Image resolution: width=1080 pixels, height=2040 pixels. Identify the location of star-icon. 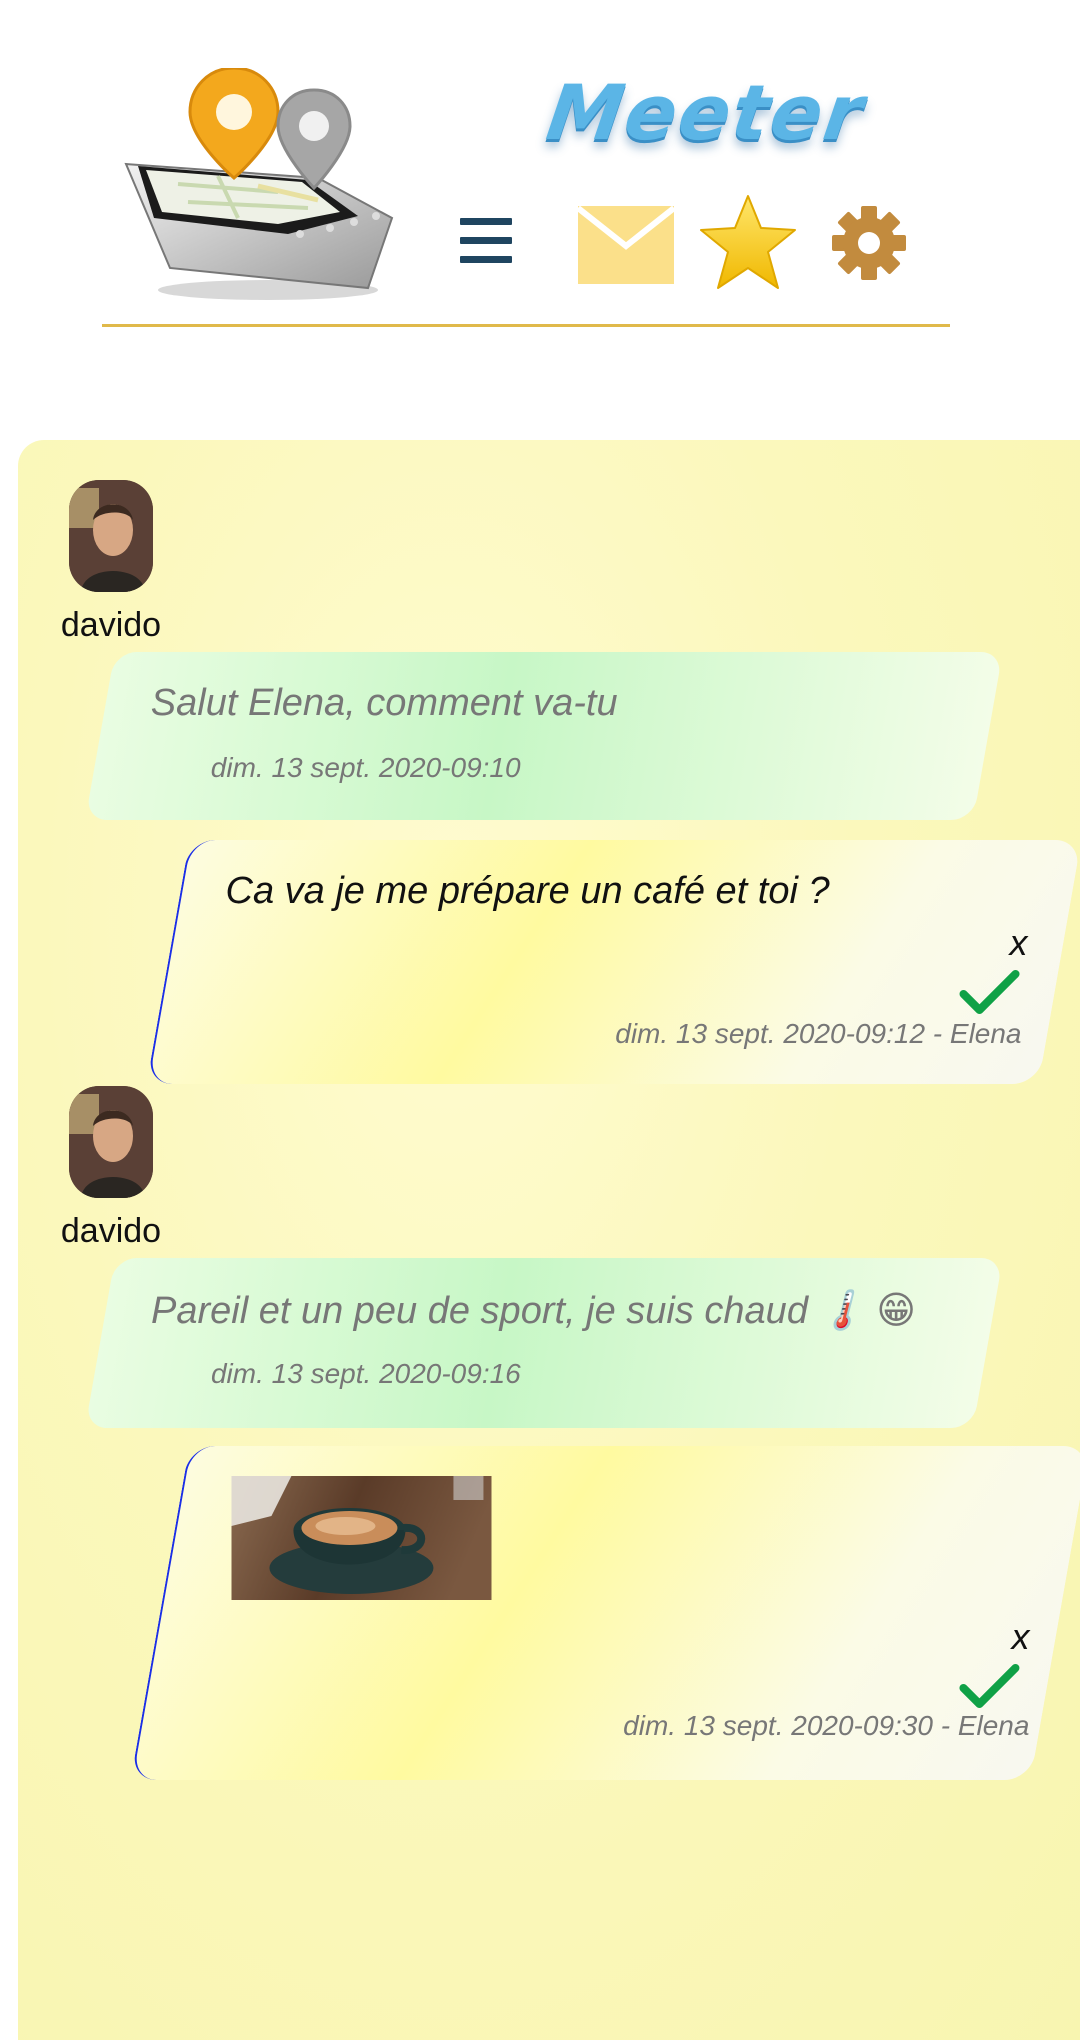
(748, 243).